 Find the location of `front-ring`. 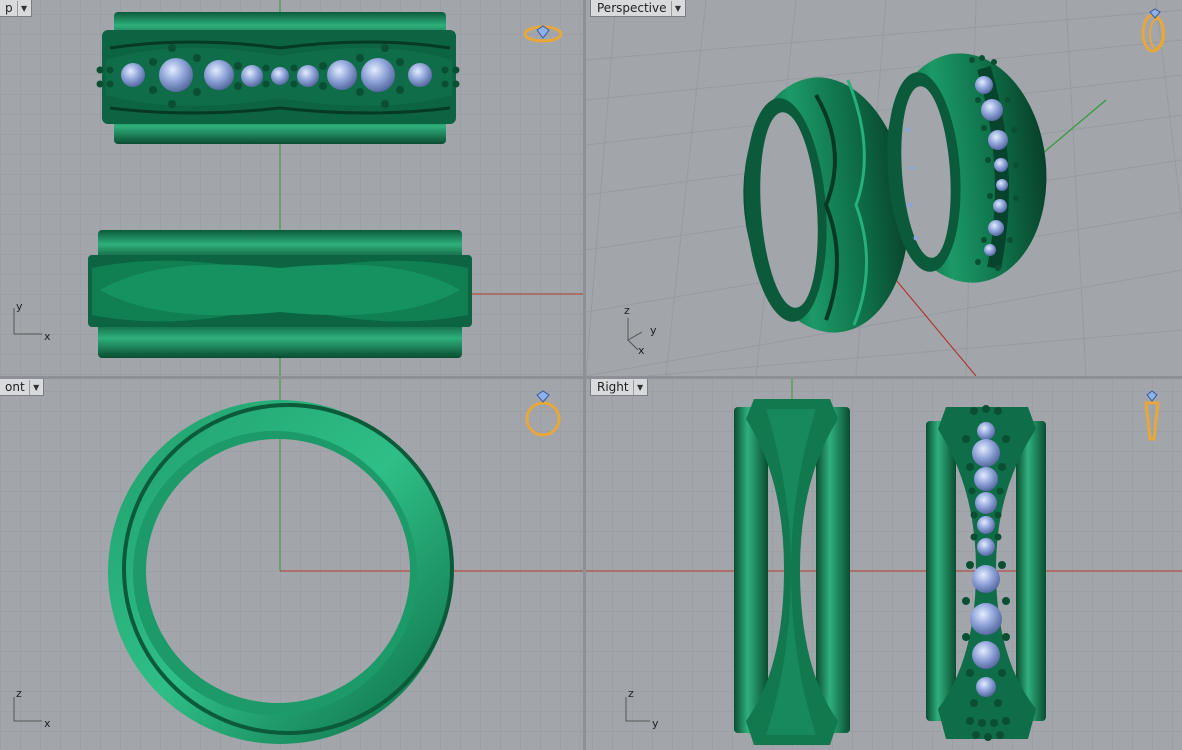

front-ring is located at coordinates (281, 572).